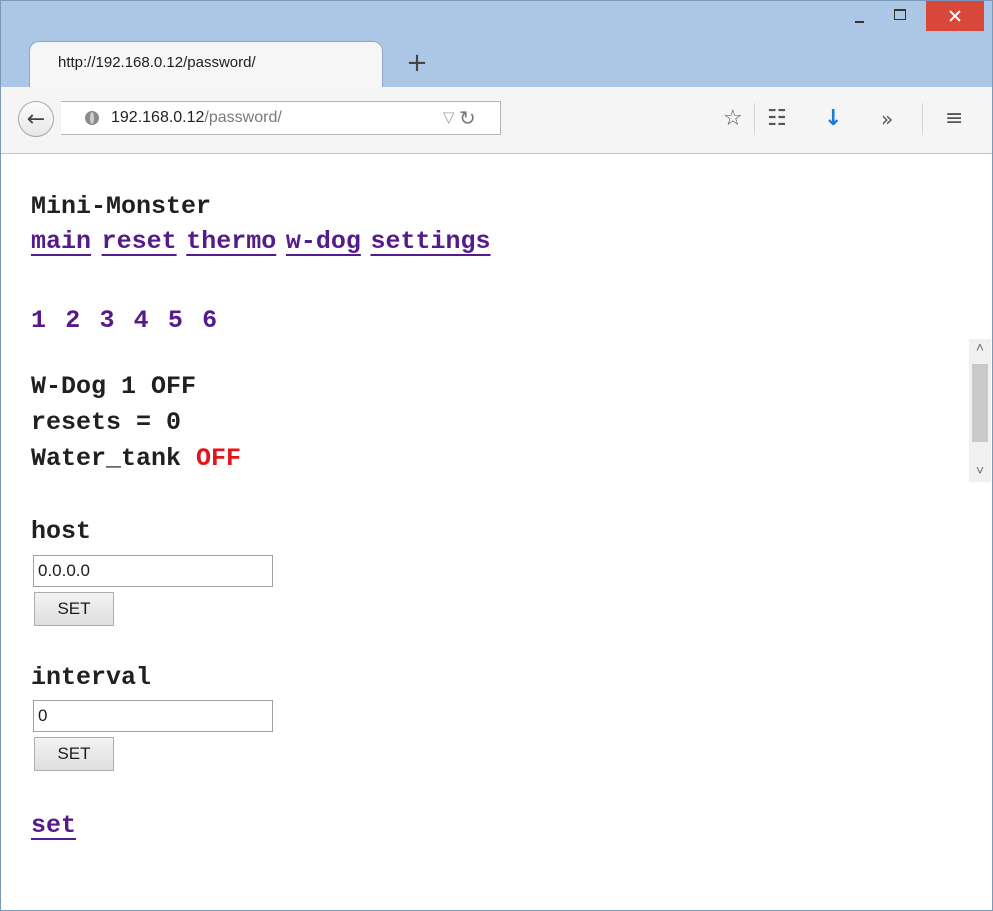 The height and width of the screenshot is (911, 993). I want to click on scrollbar: ˄ ˅, so click(980, 410).